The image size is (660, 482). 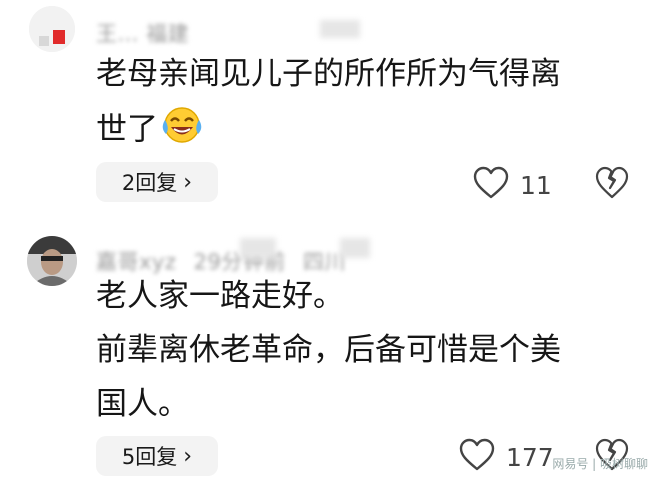 I want to click on username: 嘉哥xyz, so click(x=136, y=262).